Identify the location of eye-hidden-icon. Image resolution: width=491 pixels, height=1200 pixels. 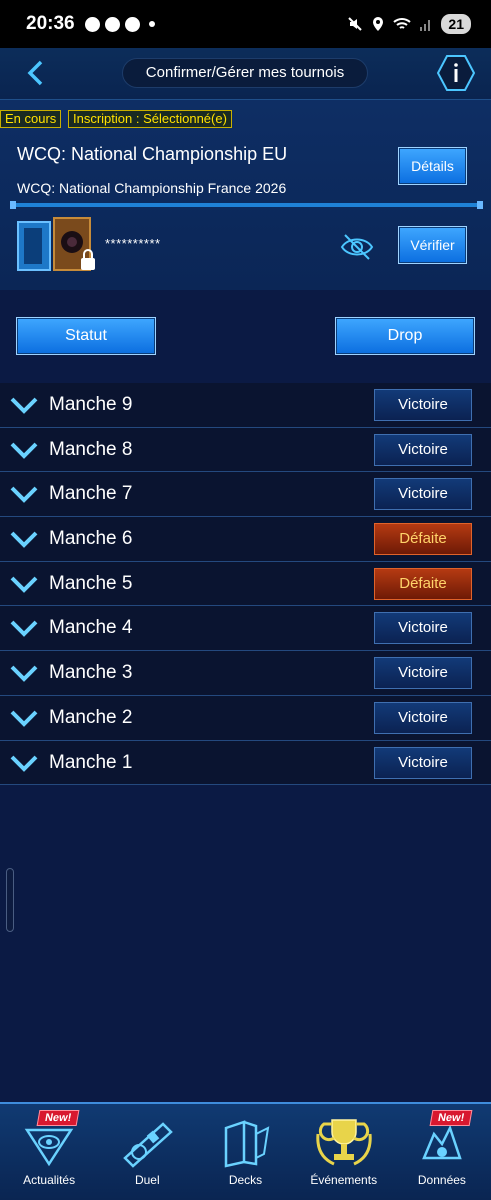
(357, 247).